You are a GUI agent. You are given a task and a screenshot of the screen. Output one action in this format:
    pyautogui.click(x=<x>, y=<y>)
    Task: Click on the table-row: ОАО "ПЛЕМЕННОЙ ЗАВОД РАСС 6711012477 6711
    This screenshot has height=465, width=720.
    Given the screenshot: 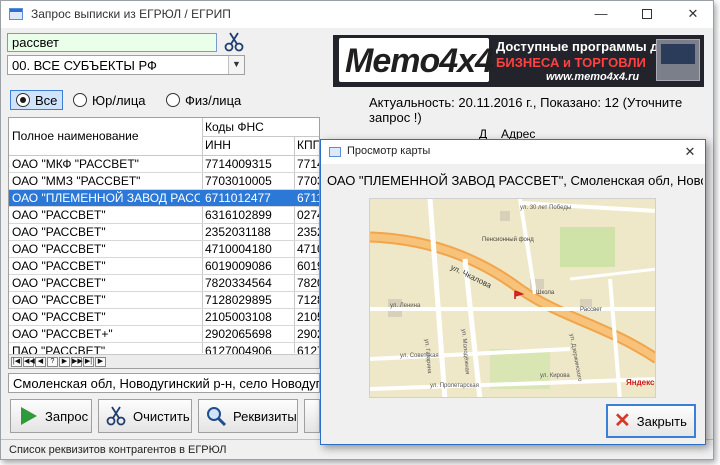 What is the action you would take?
    pyautogui.click(x=164, y=198)
    